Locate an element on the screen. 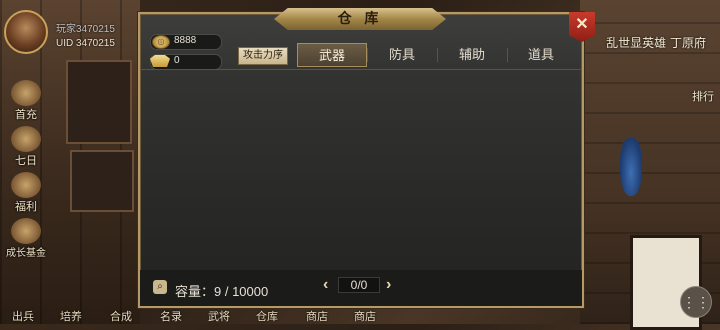  event-banner: 乱世显英雄 丁原府 is located at coordinates (656, 42).